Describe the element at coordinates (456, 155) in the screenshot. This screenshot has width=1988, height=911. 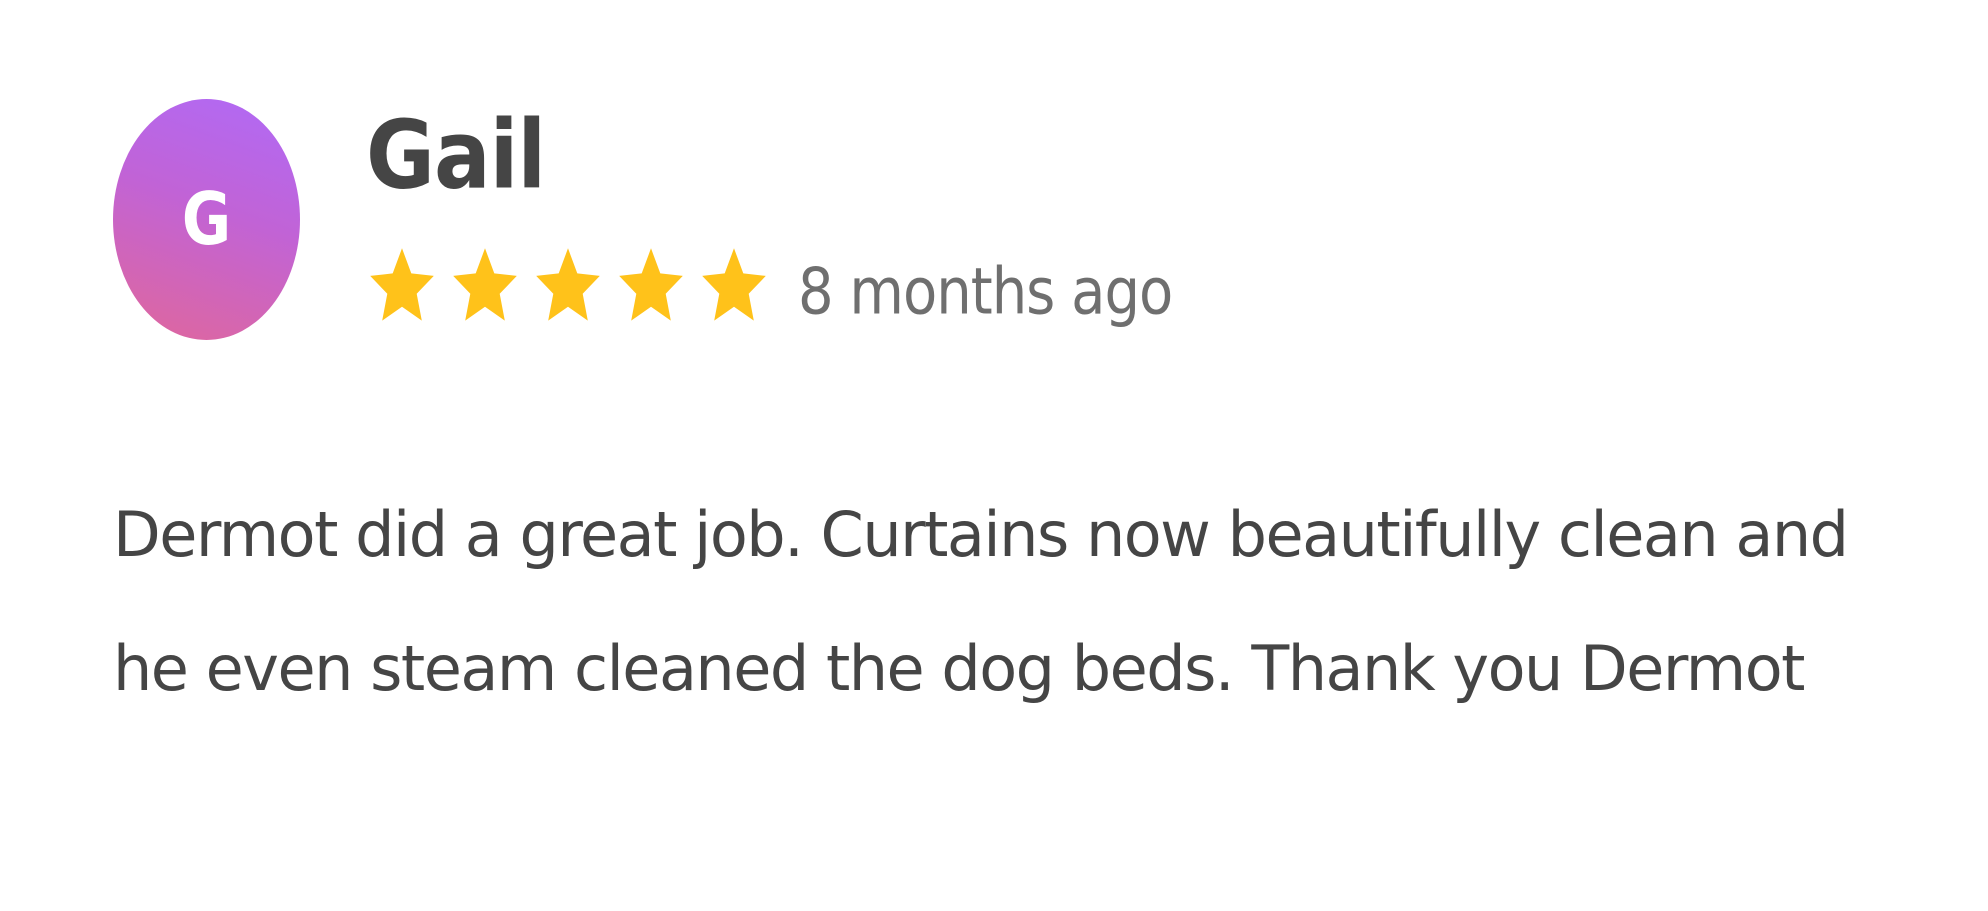
I see `reviewer-name: Gail` at that location.